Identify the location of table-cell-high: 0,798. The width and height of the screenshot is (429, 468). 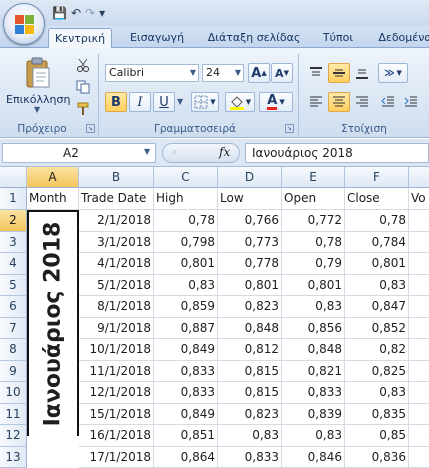
(186, 243).